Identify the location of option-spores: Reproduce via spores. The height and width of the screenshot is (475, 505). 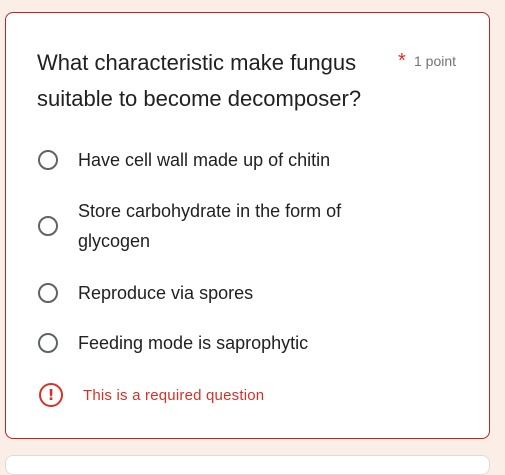
(257, 293).